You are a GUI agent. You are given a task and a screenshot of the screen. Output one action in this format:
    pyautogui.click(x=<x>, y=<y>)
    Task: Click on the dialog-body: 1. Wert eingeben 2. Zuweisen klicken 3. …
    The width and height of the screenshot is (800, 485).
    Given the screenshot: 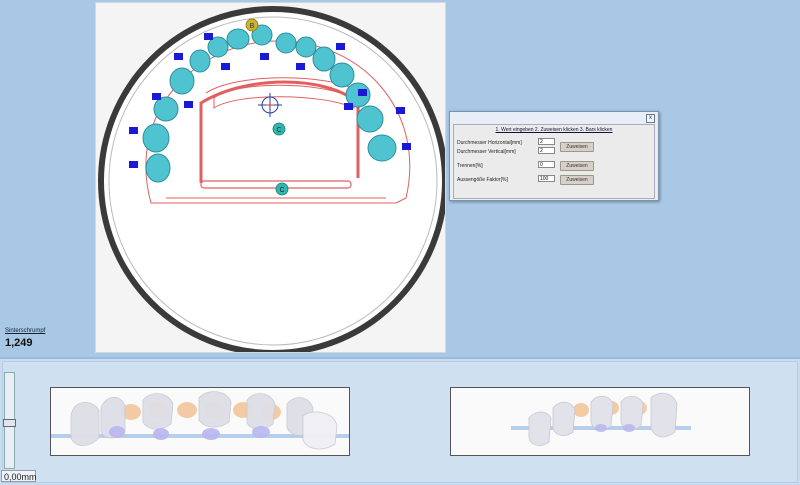 What is the action you would take?
    pyautogui.click(x=554, y=161)
    